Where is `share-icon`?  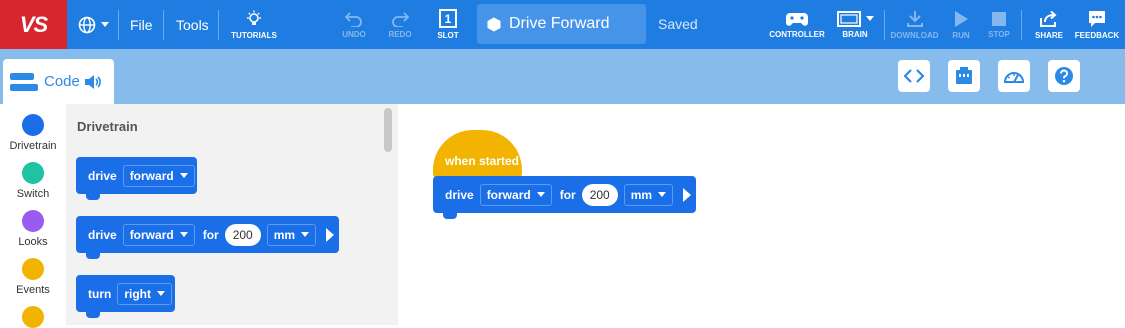 share-icon is located at coordinates (1048, 18).